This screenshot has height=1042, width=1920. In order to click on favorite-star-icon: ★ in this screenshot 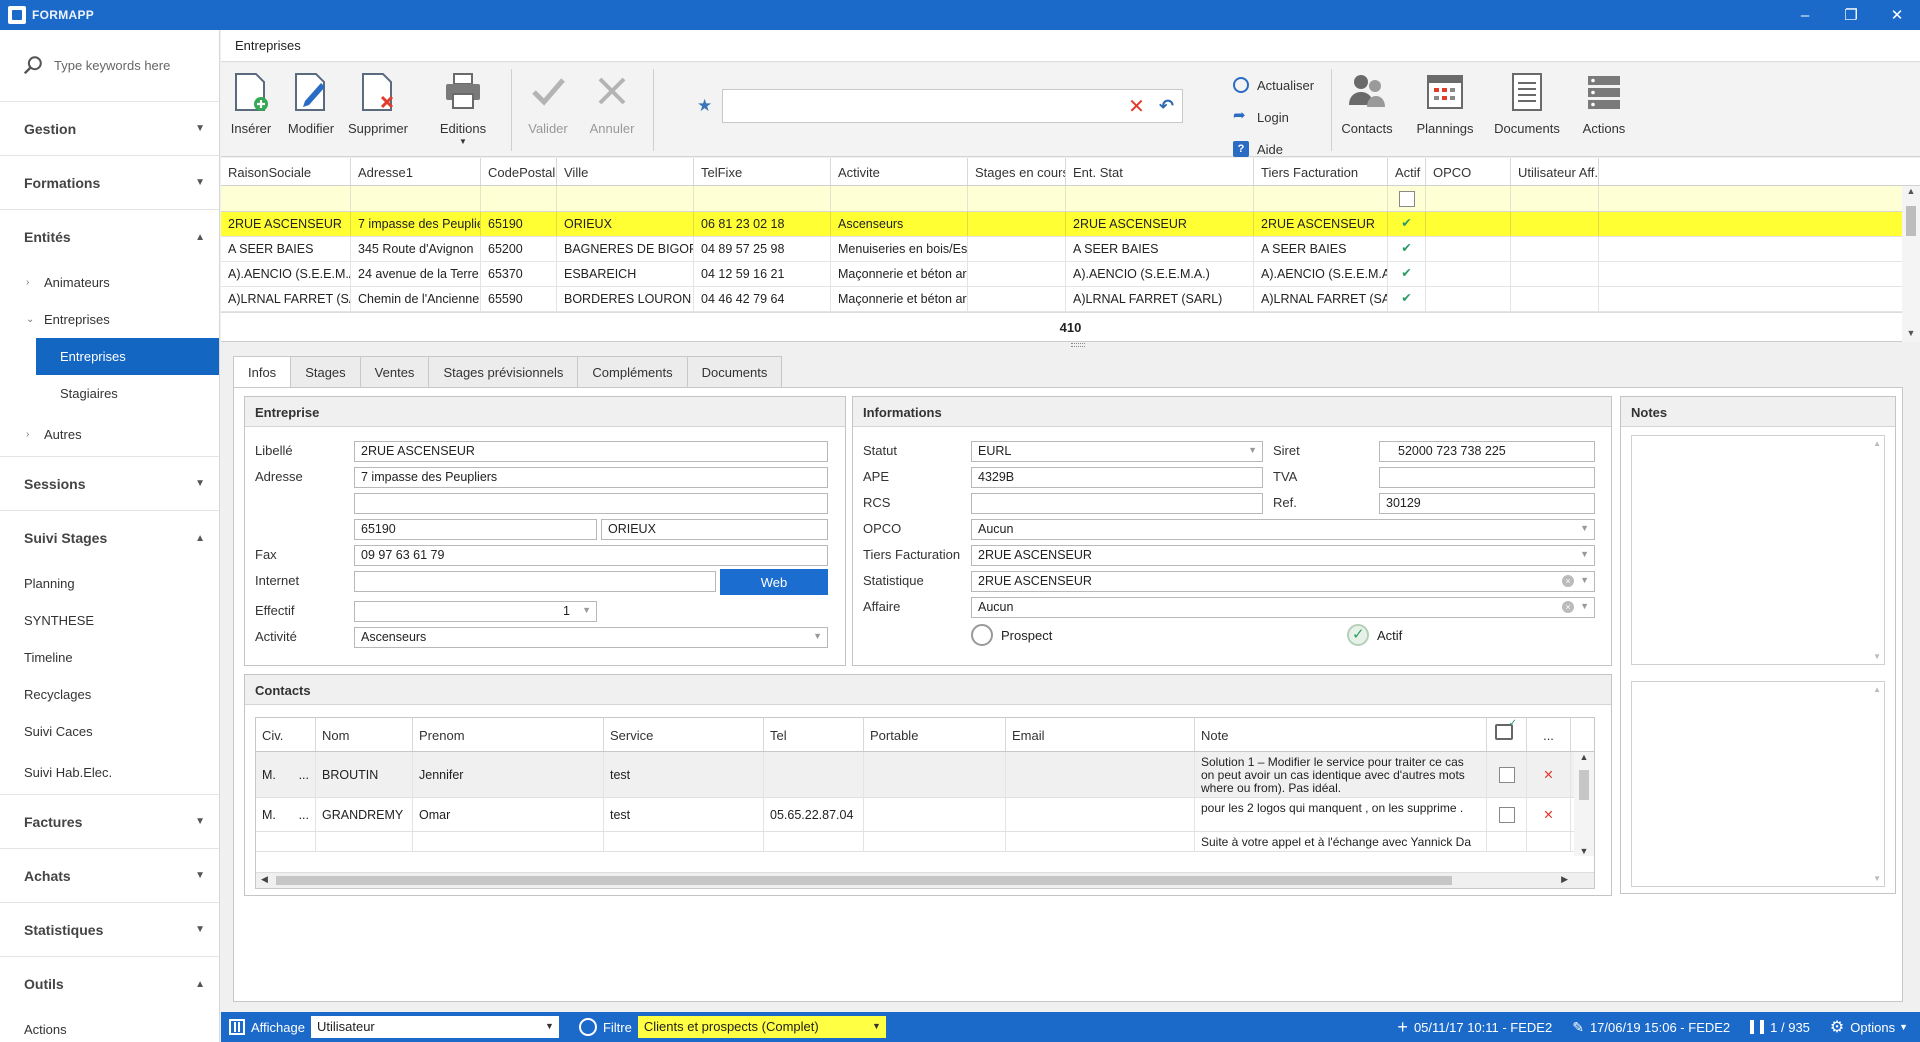, I will do `click(705, 106)`.